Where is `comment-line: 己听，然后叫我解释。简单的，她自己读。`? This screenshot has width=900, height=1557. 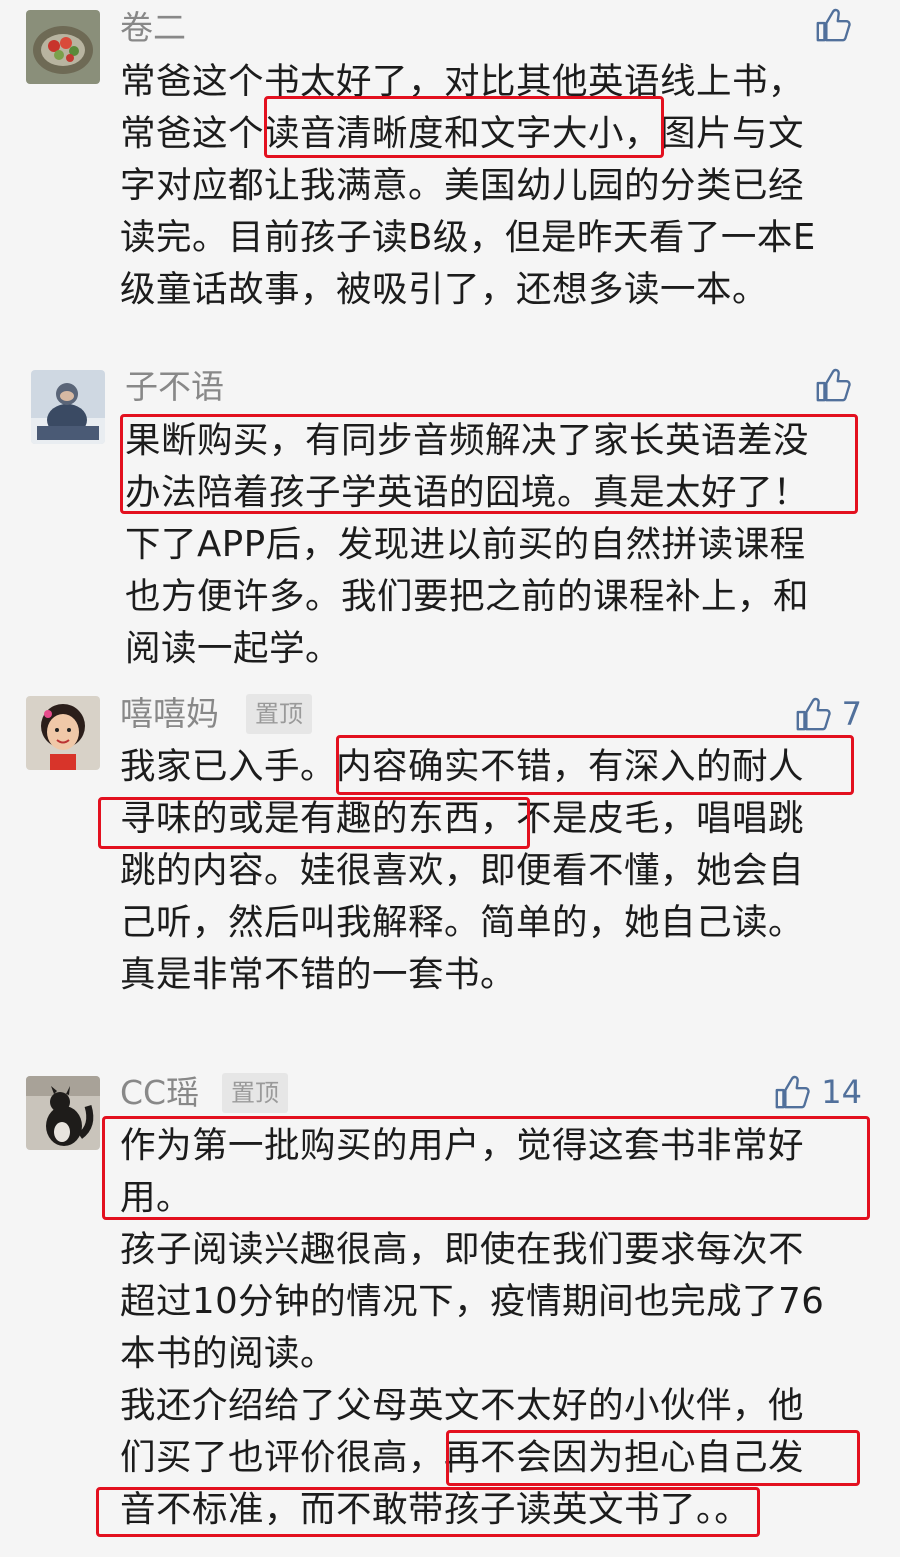 comment-line: 己听，然后叫我解释。简单的，她自己读。 is located at coordinates (462, 922).